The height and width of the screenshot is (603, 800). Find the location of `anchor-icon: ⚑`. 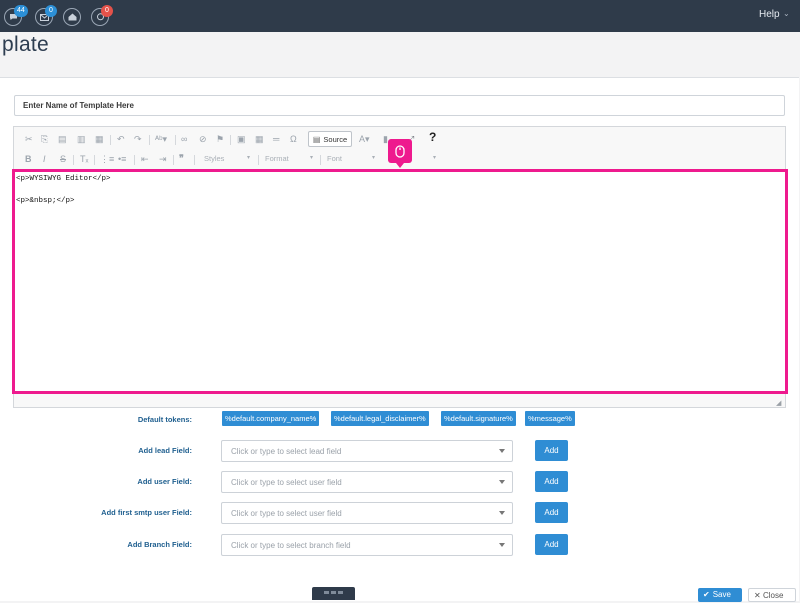

anchor-icon: ⚑ is located at coordinates (220, 139).